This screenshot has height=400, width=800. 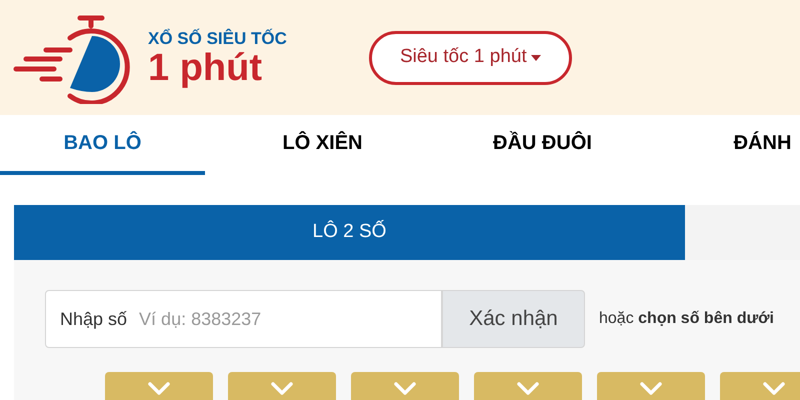 I want to click on period-dropdown: Siêu tốc 1 phút, so click(x=470, y=57).